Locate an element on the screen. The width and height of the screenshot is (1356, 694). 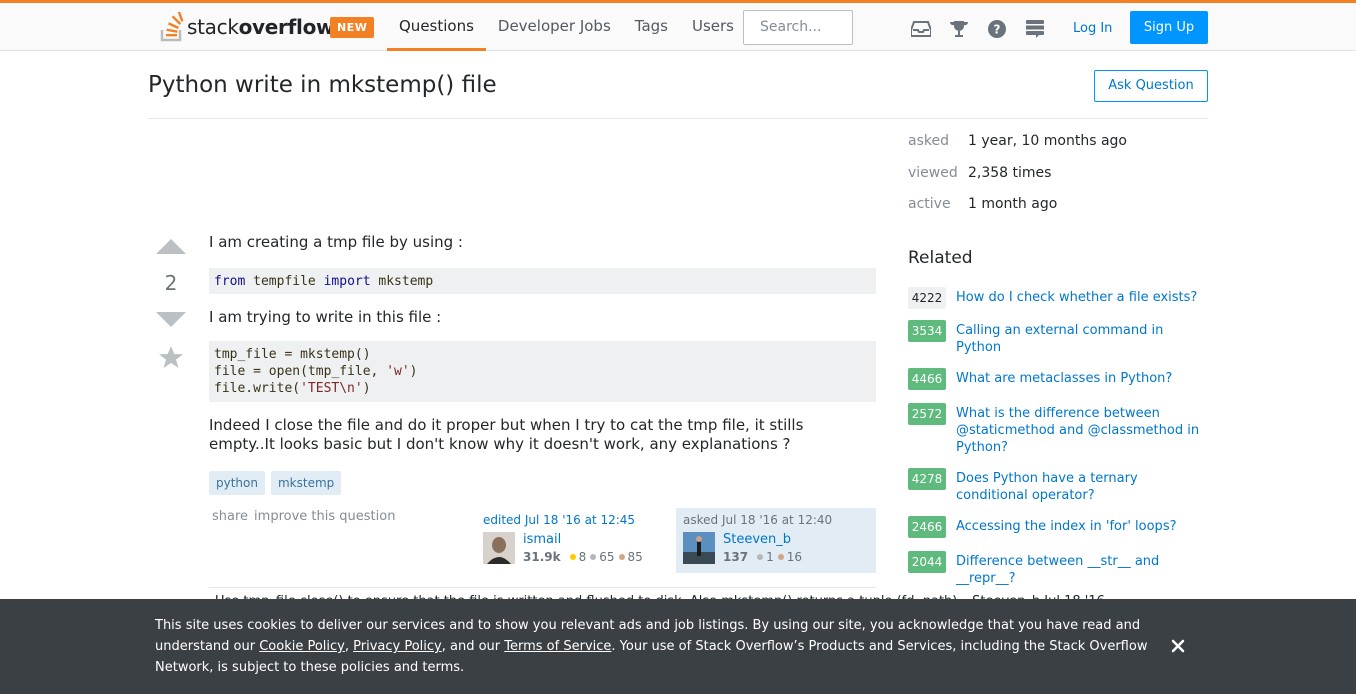
login-link: Log In is located at coordinates (1092, 28).